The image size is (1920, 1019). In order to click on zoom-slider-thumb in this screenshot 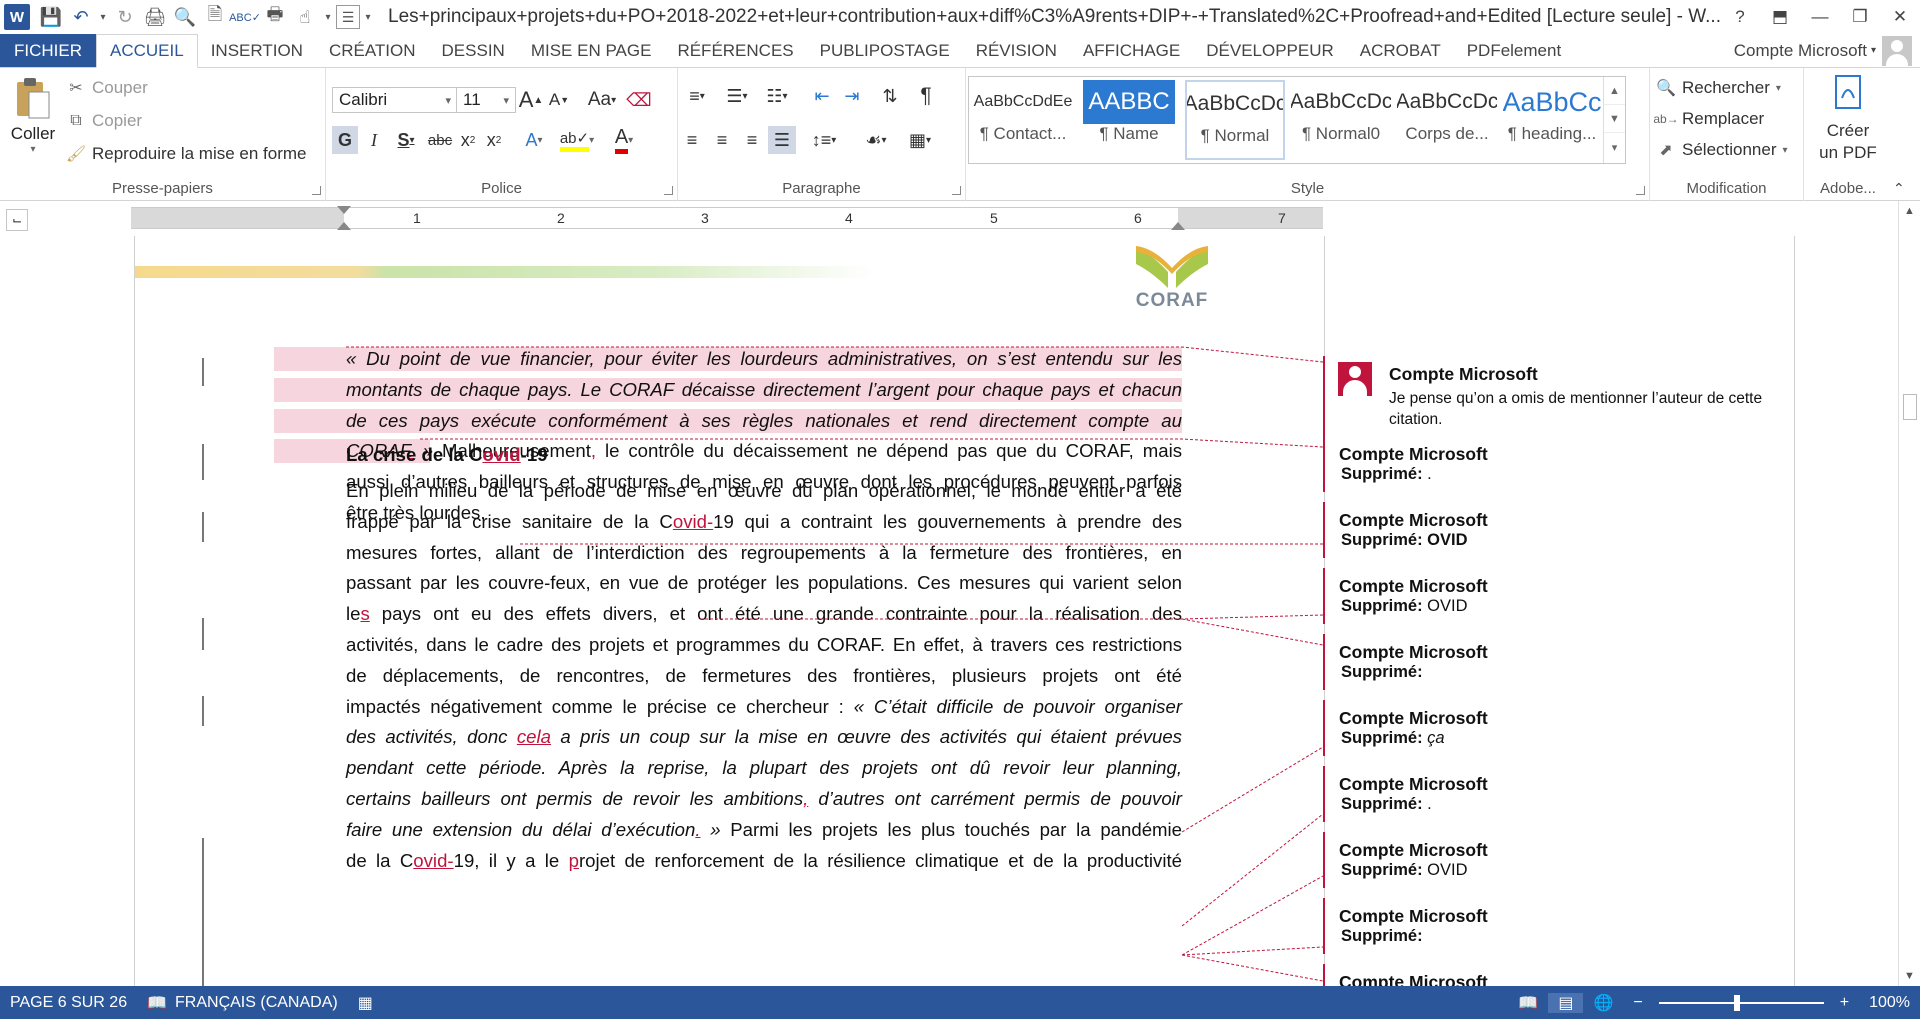, I will do `click(1736, 1002)`.